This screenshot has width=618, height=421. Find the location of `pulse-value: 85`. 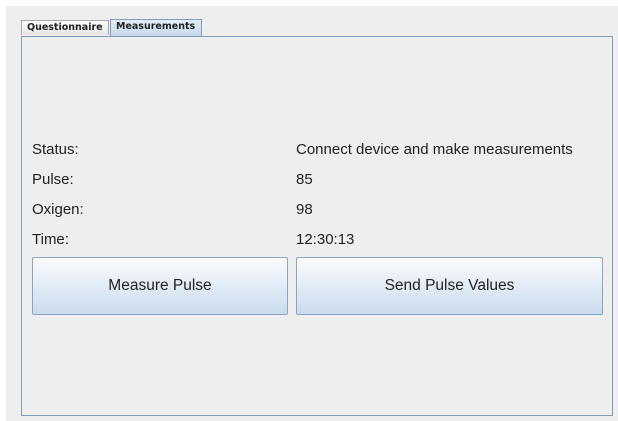

pulse-value: 85 is located at coordinates (304, 179).